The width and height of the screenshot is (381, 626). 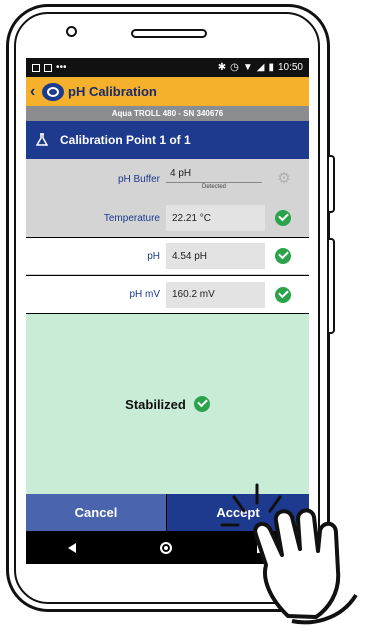 What do you see at coordinates (53, 91) in the screenshot?
I see `app-logo-icon` at bounding box center [53, 91].